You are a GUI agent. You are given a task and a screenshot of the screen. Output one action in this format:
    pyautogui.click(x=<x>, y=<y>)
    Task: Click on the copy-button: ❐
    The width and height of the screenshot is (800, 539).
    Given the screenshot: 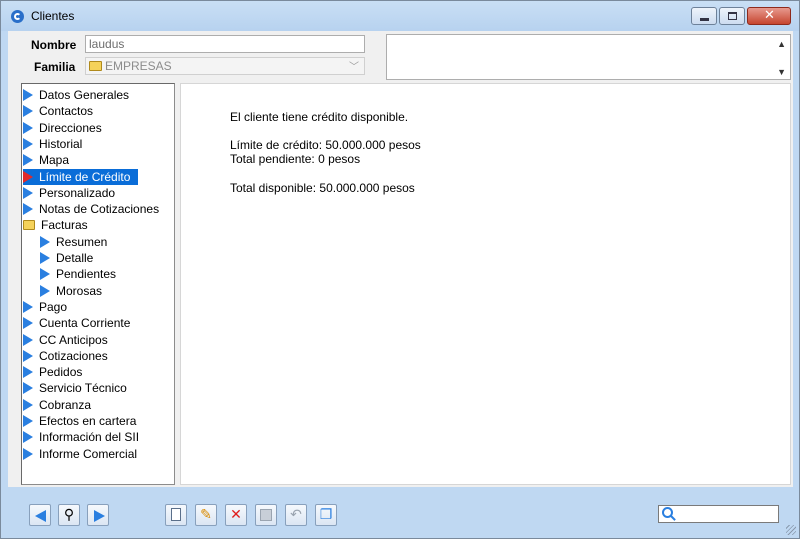 What is the action you would take?
    pyautogui.click(x=326, y=515)
    